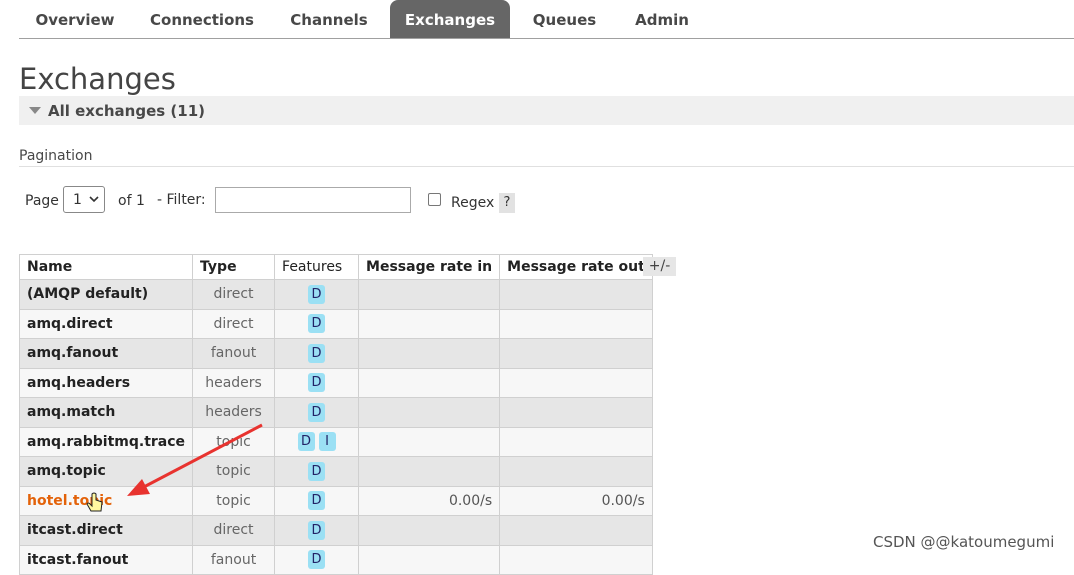  I want to click on tab-overview: Overview, so click(75, 19).